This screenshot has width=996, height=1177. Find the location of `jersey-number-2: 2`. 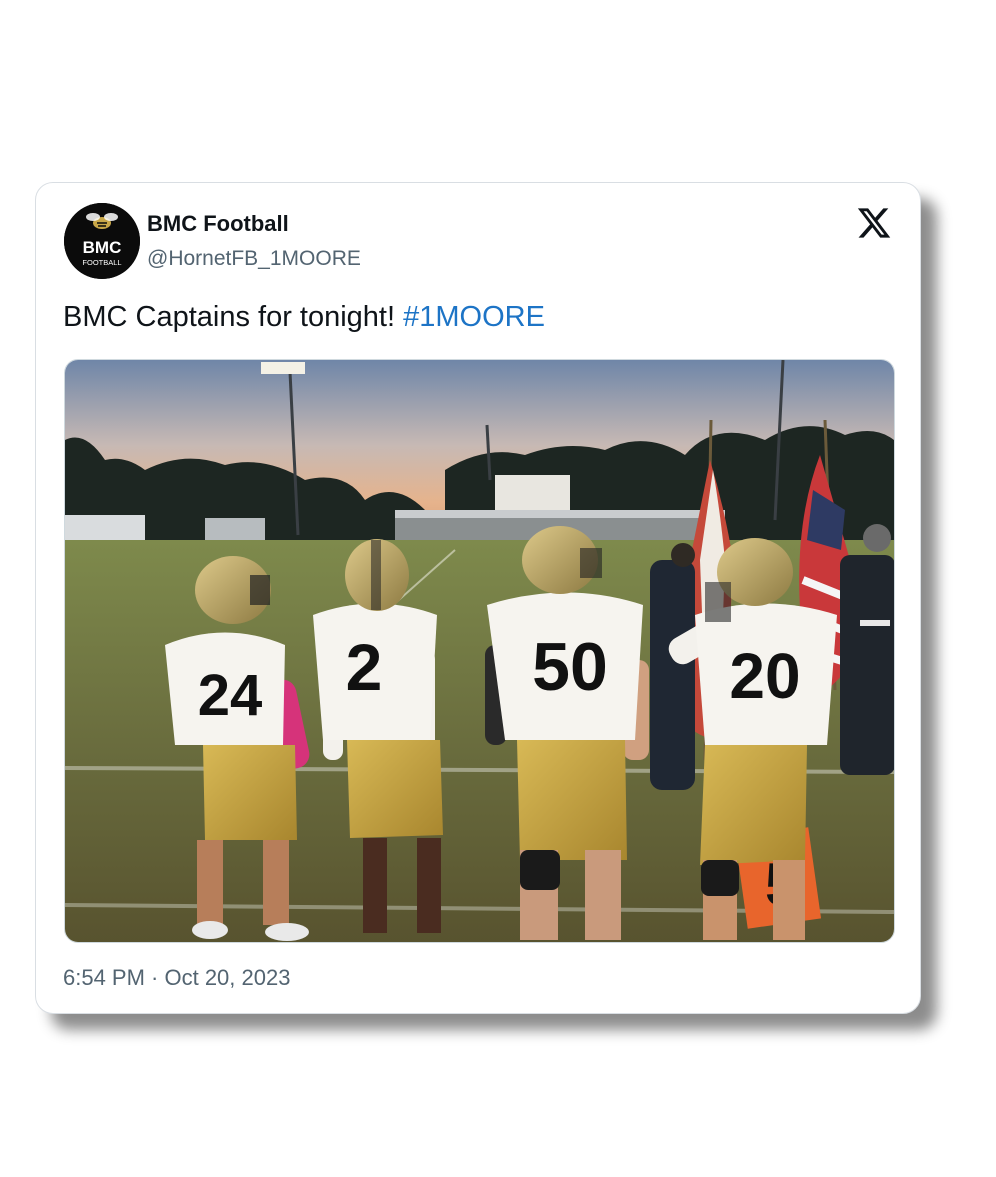

jersey-number-2: 2 is located at coordinates (364, 667).